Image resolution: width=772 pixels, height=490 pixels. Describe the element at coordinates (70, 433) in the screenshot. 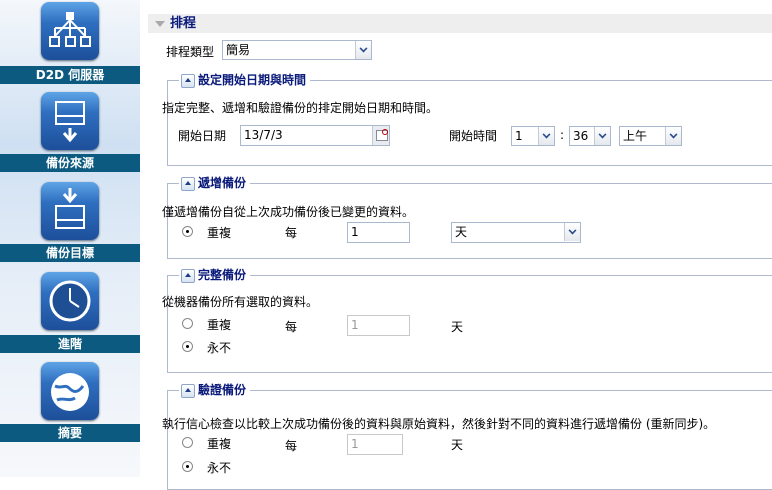

I see `sidebar-item-label: 摘要` at that location.